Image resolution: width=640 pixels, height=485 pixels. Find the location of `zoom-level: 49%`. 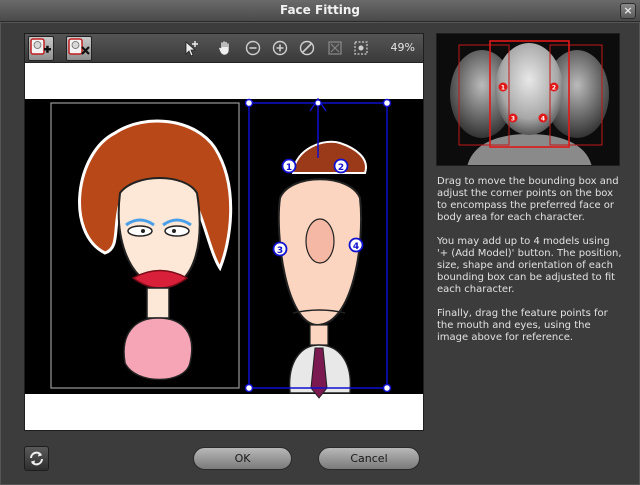

zoom-level: 49% is located at coordinates (402, 47).